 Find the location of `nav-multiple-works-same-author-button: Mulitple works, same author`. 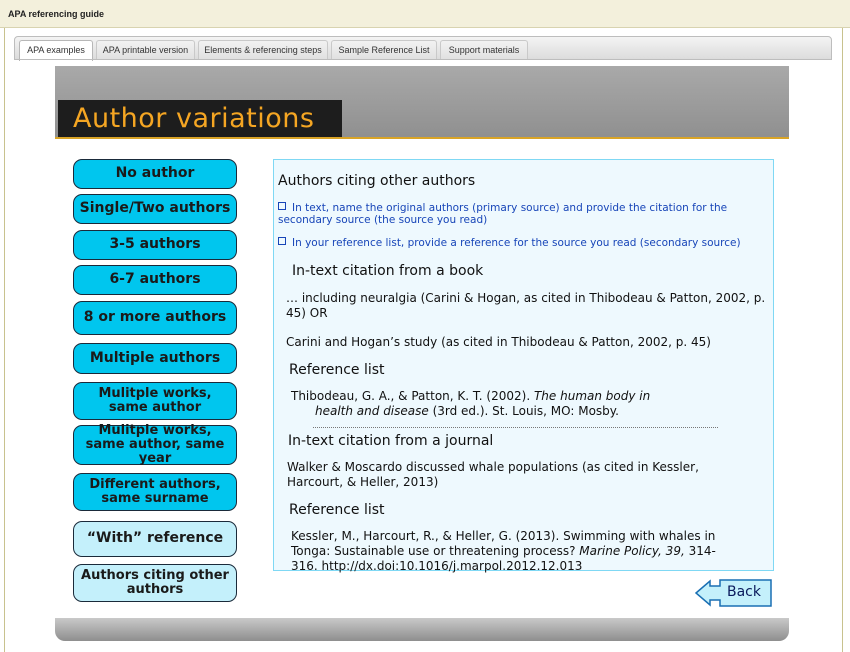

nav-multiple-works-same-author-button: Mulitple works, same author is located at coordinates (155, 401).